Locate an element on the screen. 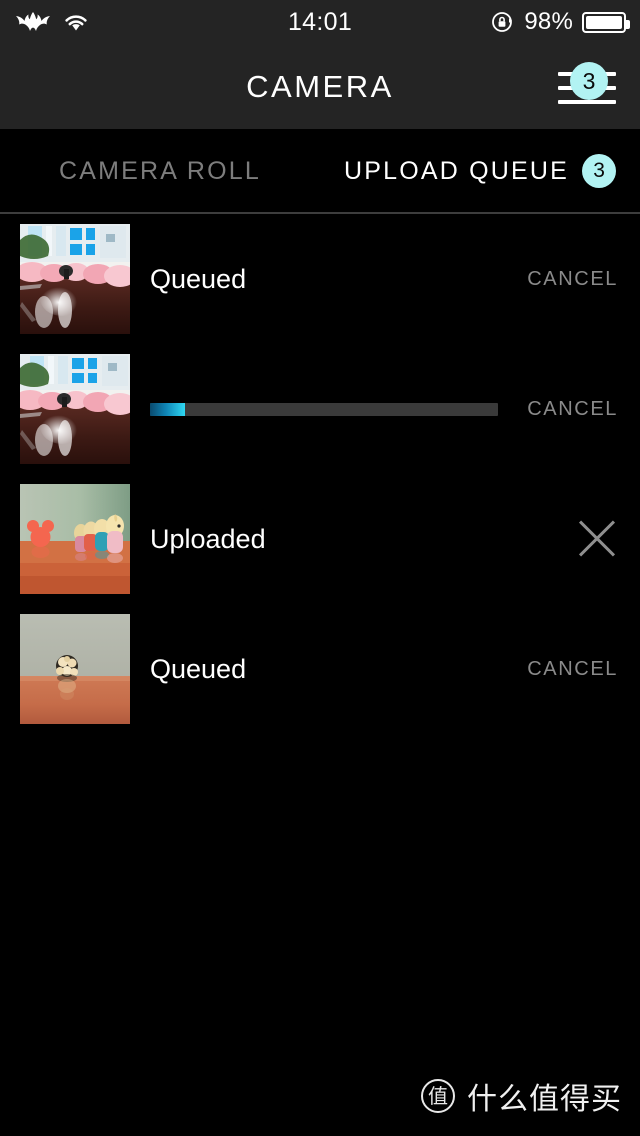 This screenshot has height=1136, width=640. status-bar-clock: 14:01 is located at coordinates (320, 21).